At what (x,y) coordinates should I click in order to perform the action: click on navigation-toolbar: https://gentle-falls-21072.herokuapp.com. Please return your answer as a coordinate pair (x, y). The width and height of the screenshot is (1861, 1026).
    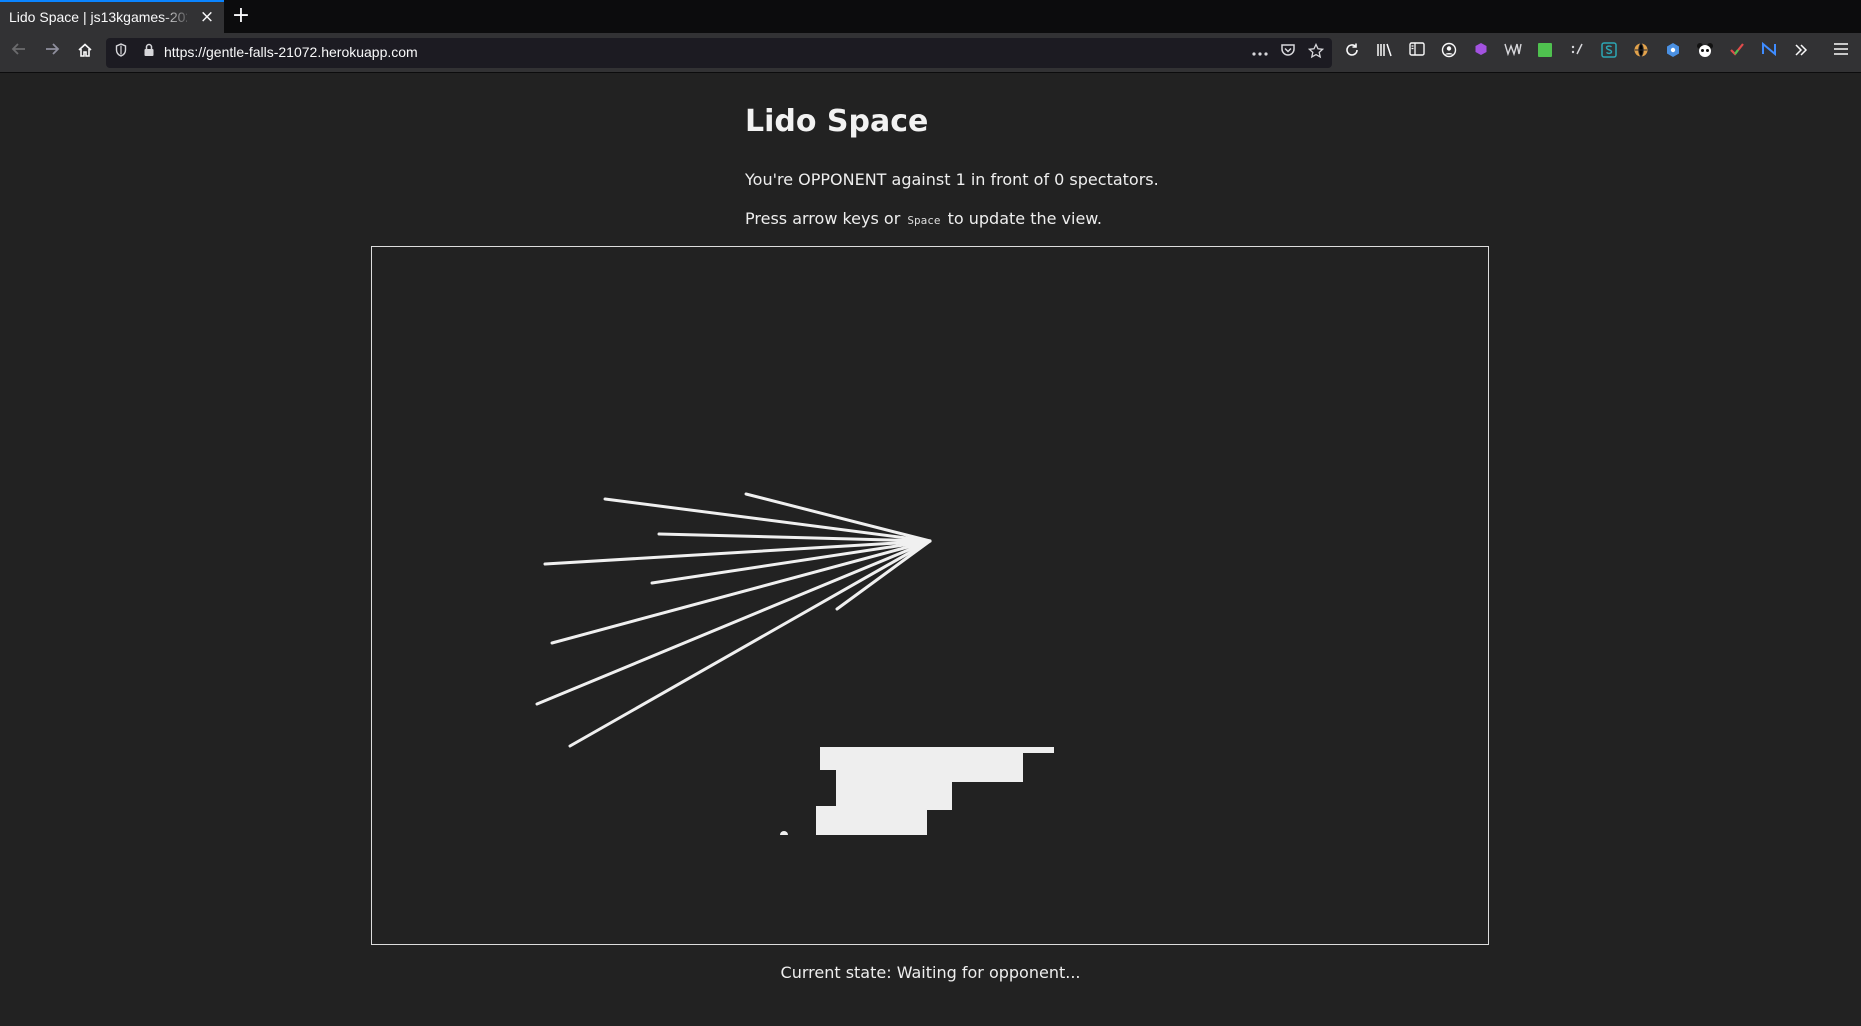
    Looking at the image, I should click on (930, 53).